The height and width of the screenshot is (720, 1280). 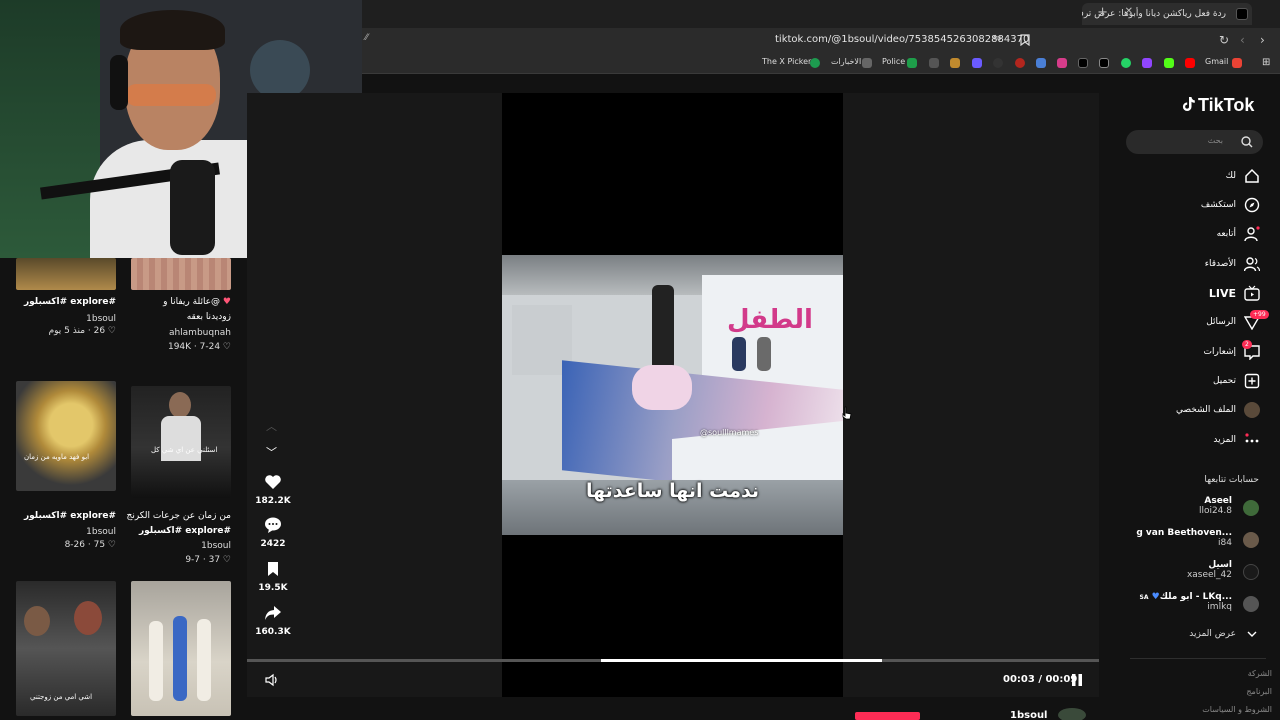 What do you see at coordinates (1062, 63) in the screenshot?
I see `instagram-icon` at bounding box center [1062, 63].